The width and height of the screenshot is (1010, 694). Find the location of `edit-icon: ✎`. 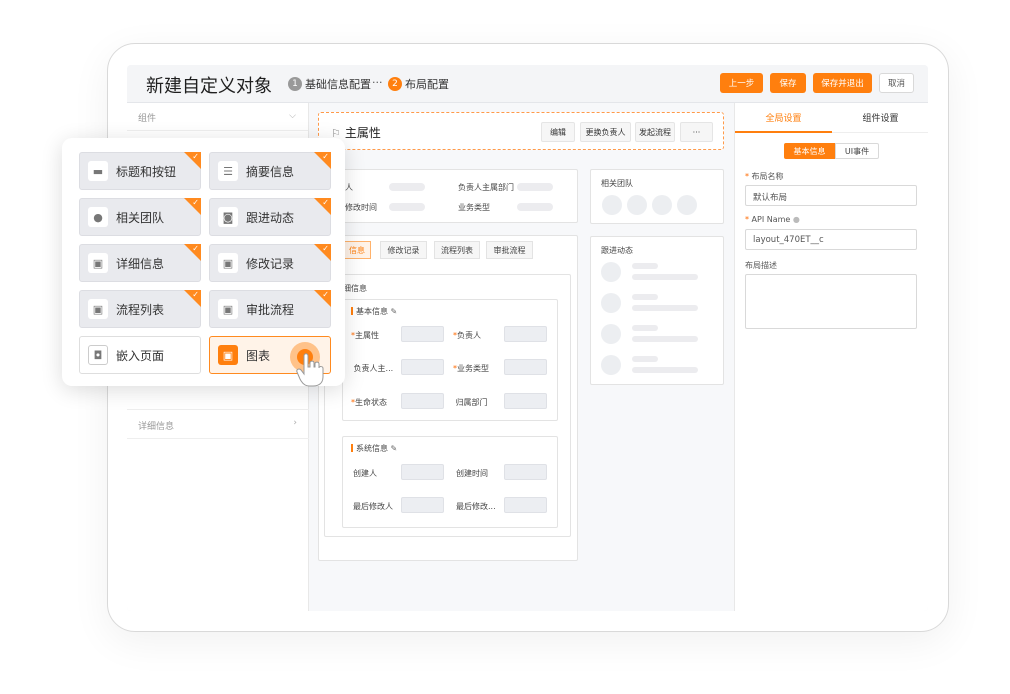

edit-icon: ✎ is located at coordinates (394, 448).